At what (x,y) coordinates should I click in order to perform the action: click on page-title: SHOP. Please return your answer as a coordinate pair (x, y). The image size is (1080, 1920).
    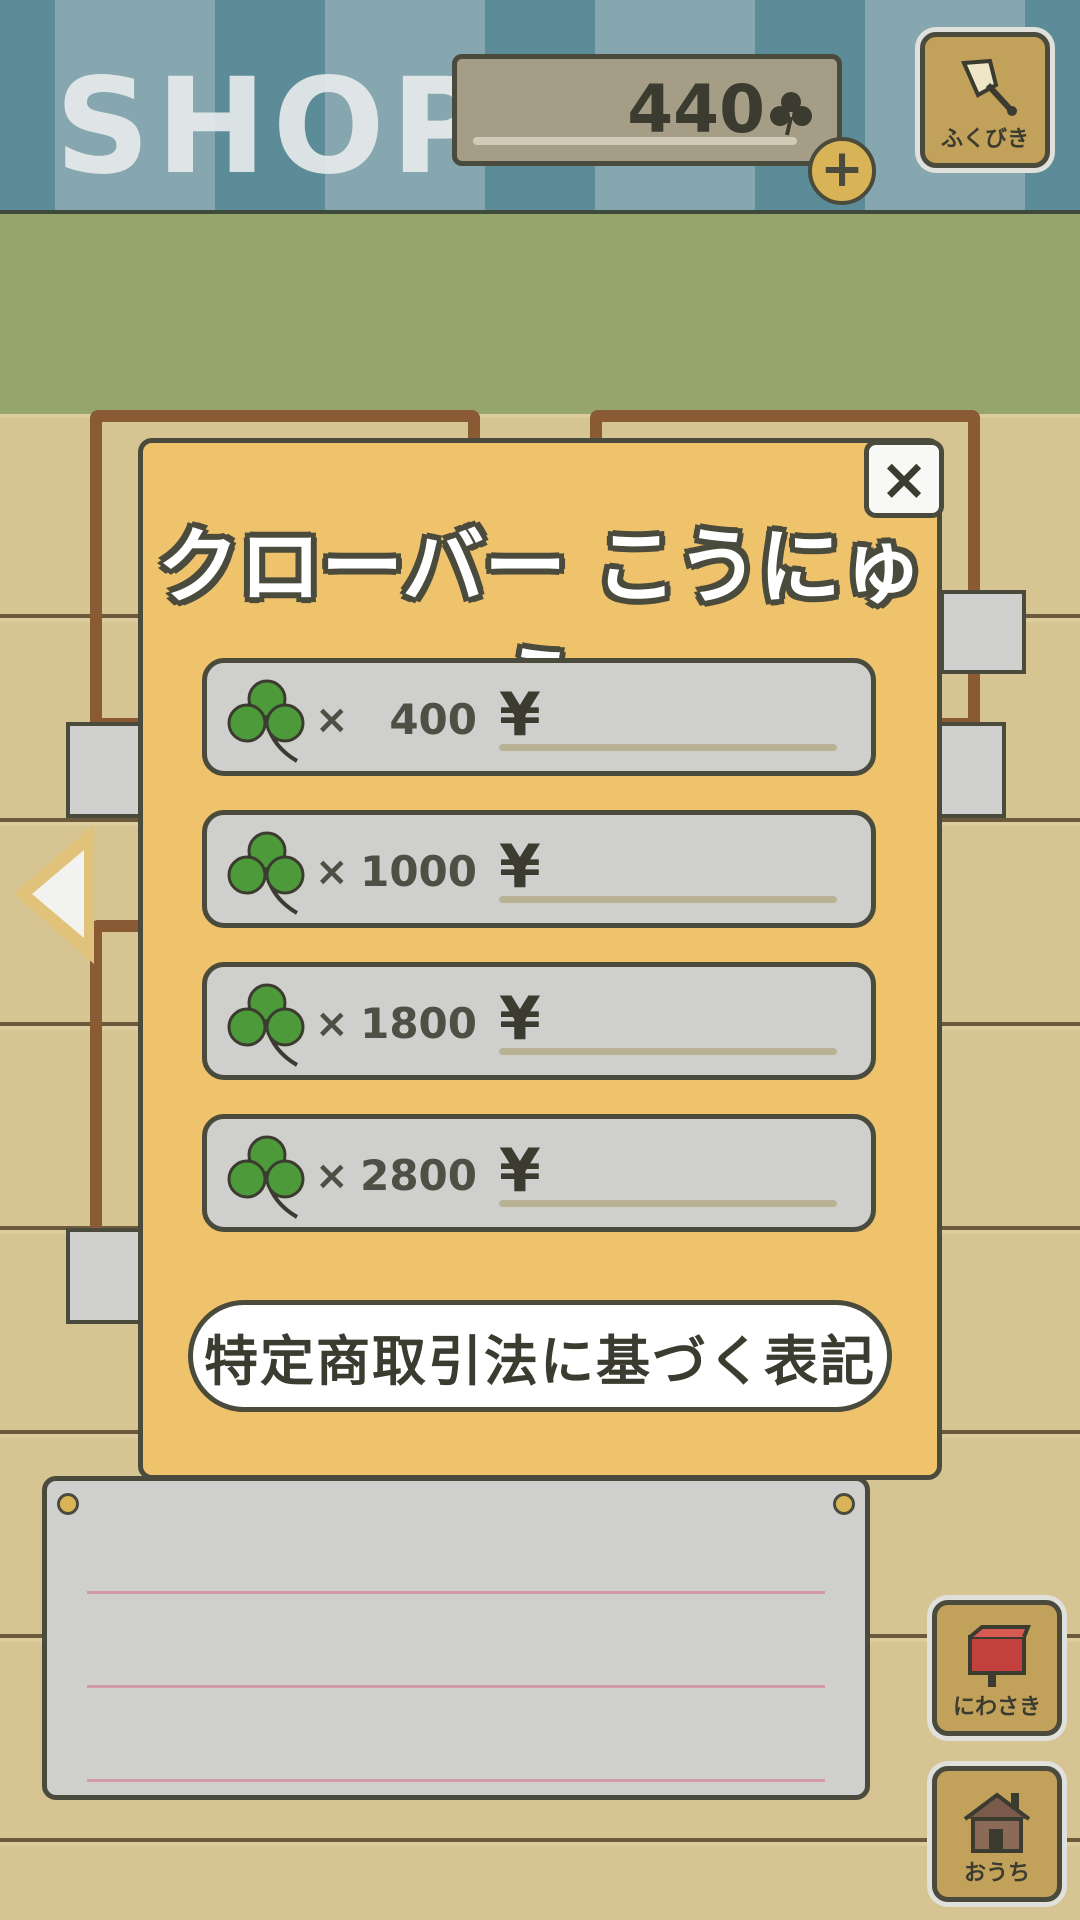
    Looking at the image, I should click on (274, 127).